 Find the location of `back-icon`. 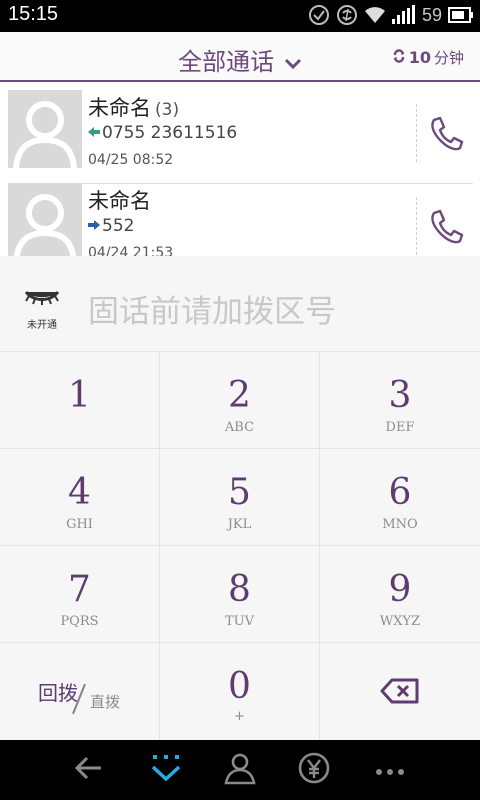

back-icon is located at coordinates (89, 770).